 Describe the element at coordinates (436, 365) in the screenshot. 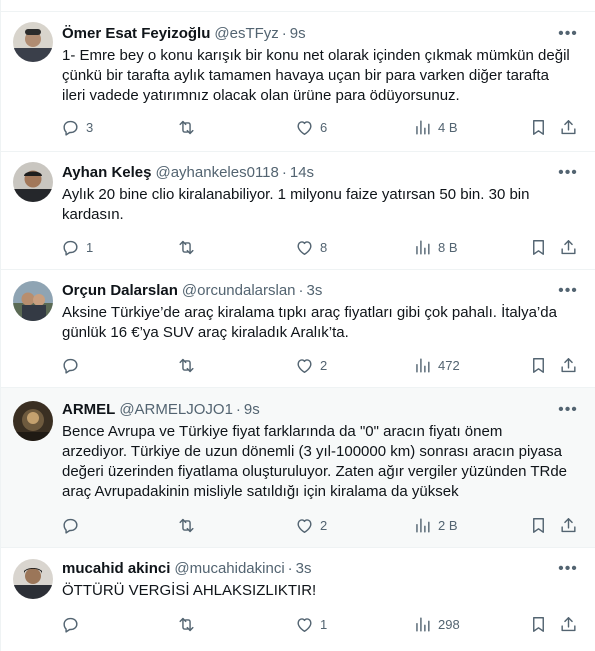

I see `views-button: 472` at that location.